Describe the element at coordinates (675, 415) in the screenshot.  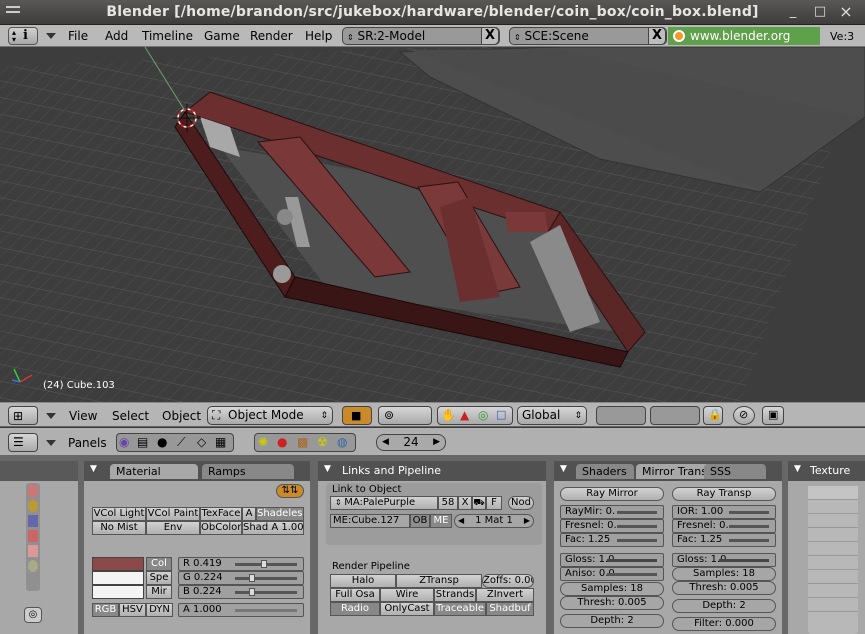
I see `layer-buttons-right` at that location.